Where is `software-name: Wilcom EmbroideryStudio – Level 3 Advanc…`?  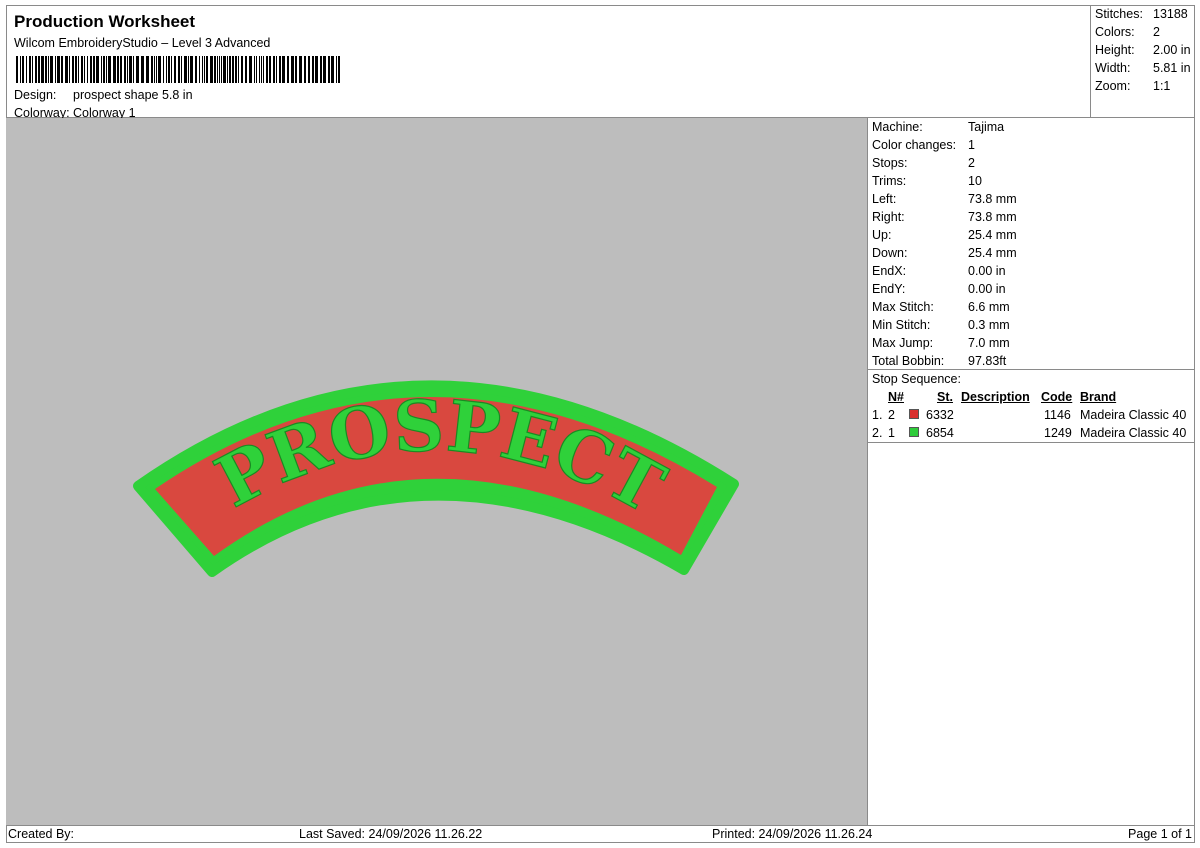
software-name: Wilcom EmbroideryStudio – Level 3 Advanc… is located at coordinates (142, 43).